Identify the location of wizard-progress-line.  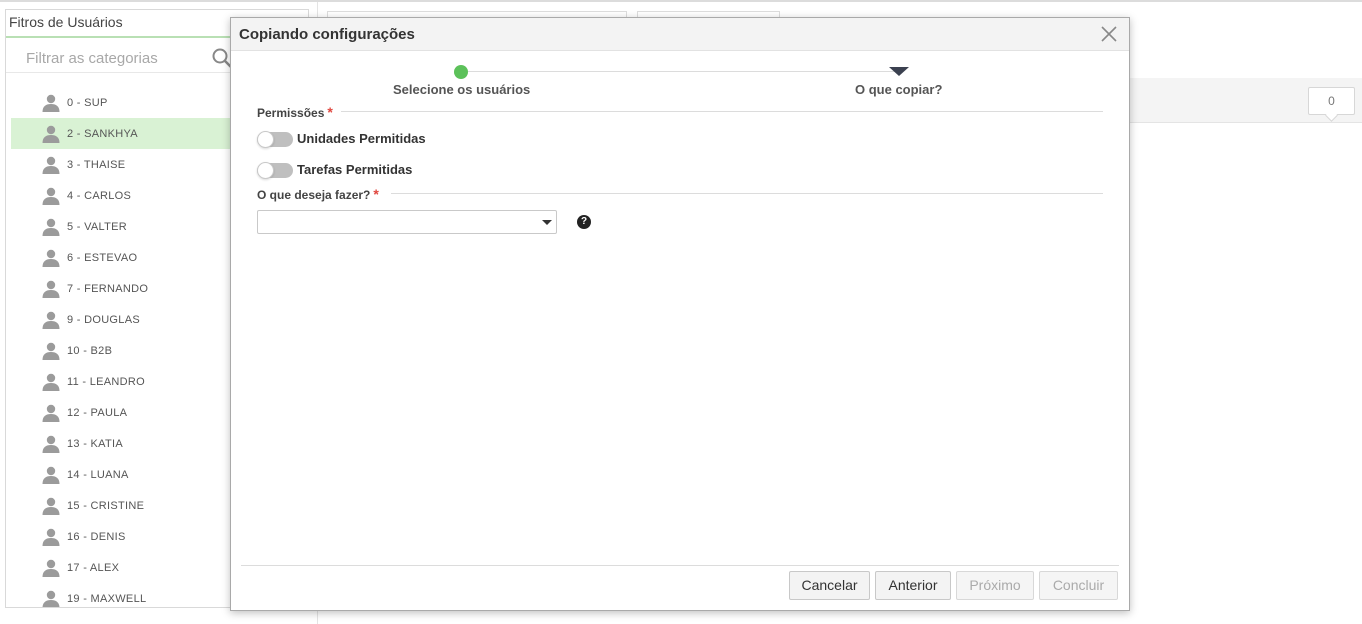
(680, 71).